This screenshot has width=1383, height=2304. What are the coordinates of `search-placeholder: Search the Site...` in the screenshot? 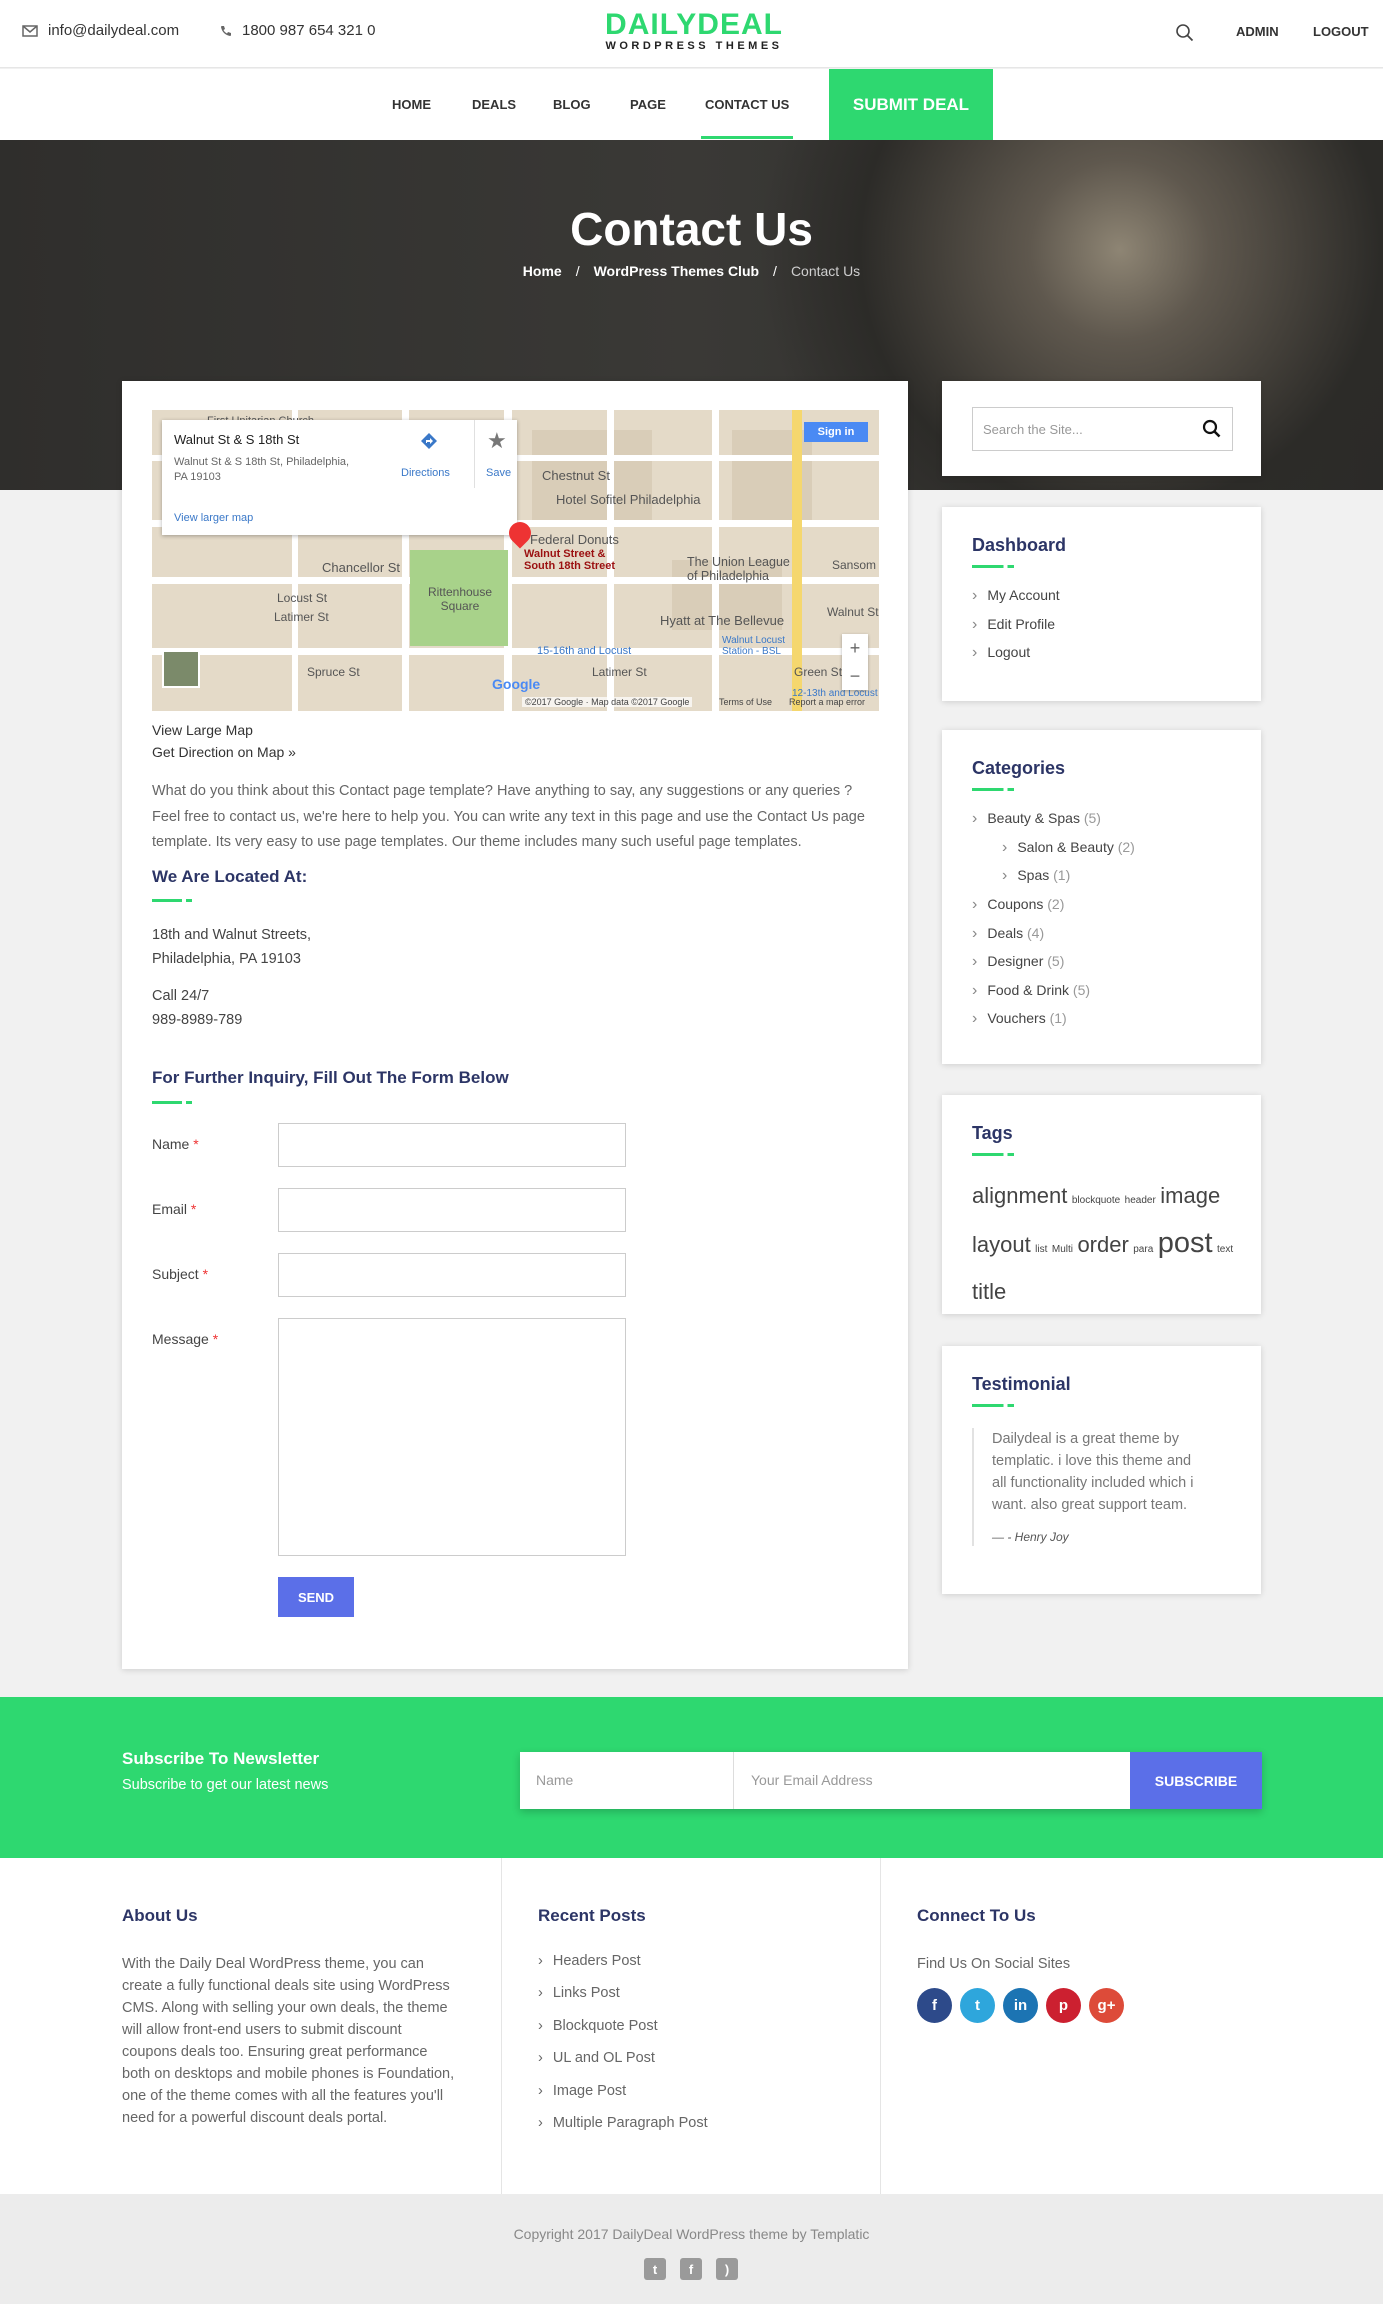 It's located at (1033, 429).